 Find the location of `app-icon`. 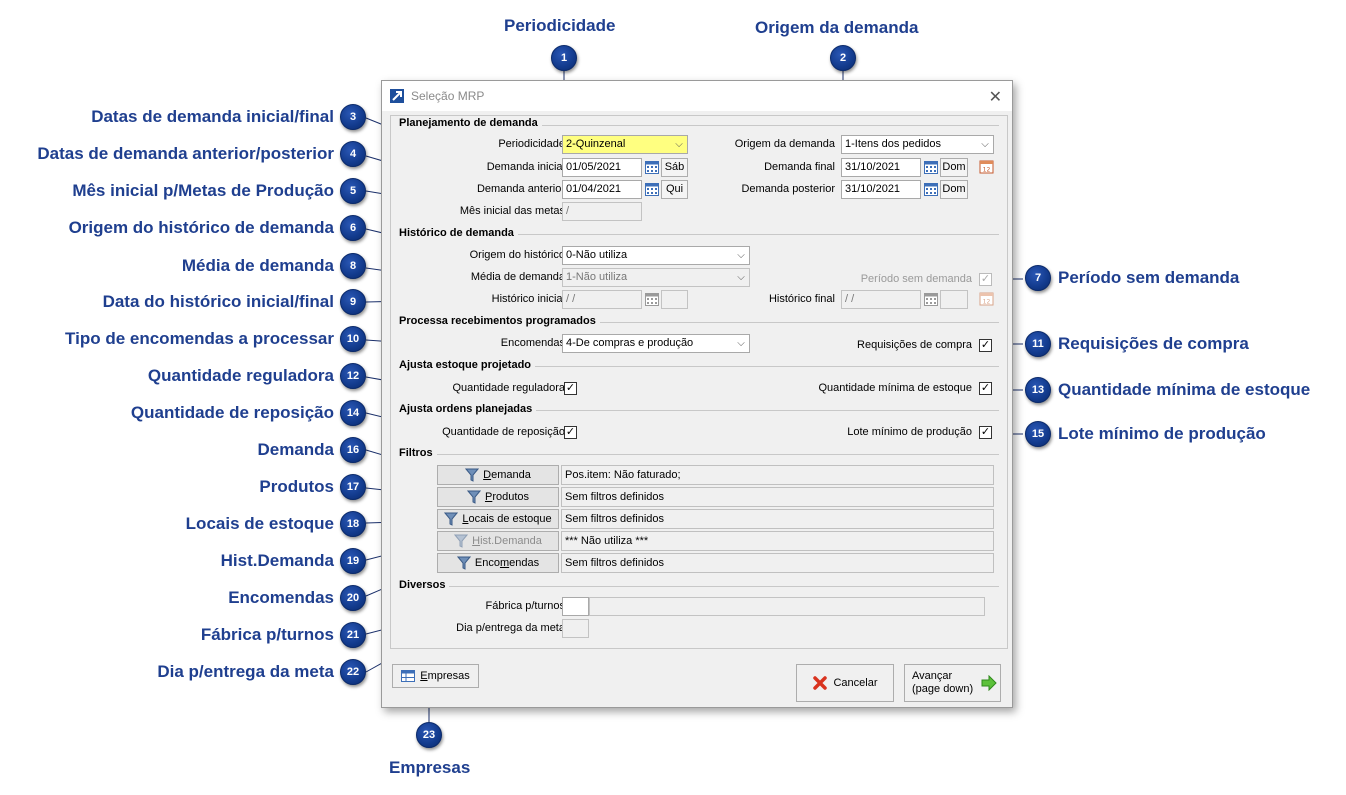

app-icon is located at coordinates (397, 96).